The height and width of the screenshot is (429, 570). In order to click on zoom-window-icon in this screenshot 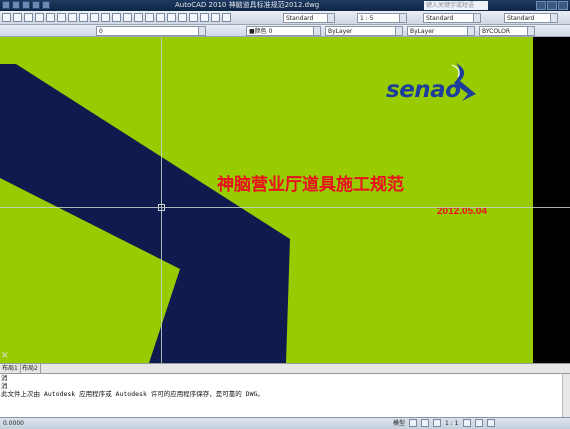, I will do `click(149, 17)`.